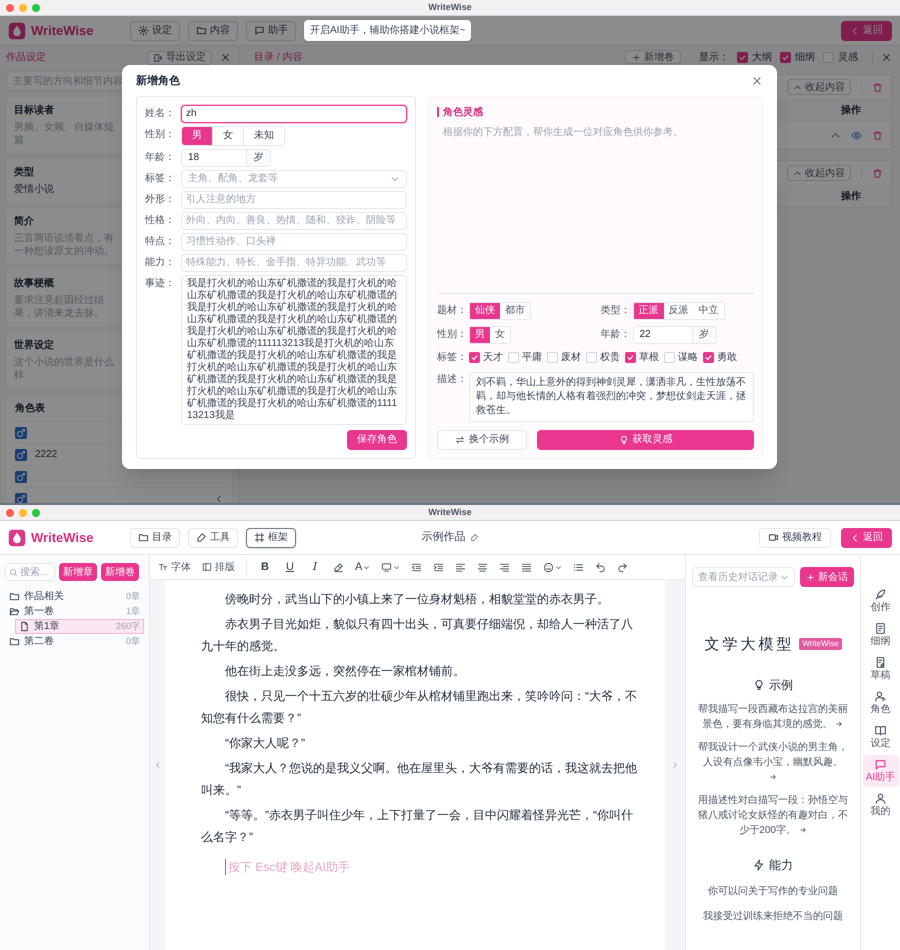 The height and width of the screenshot is (950, 900). Describe the element at coordinates (290, 567) in the screenshot. I see `format-button: U` at that location.